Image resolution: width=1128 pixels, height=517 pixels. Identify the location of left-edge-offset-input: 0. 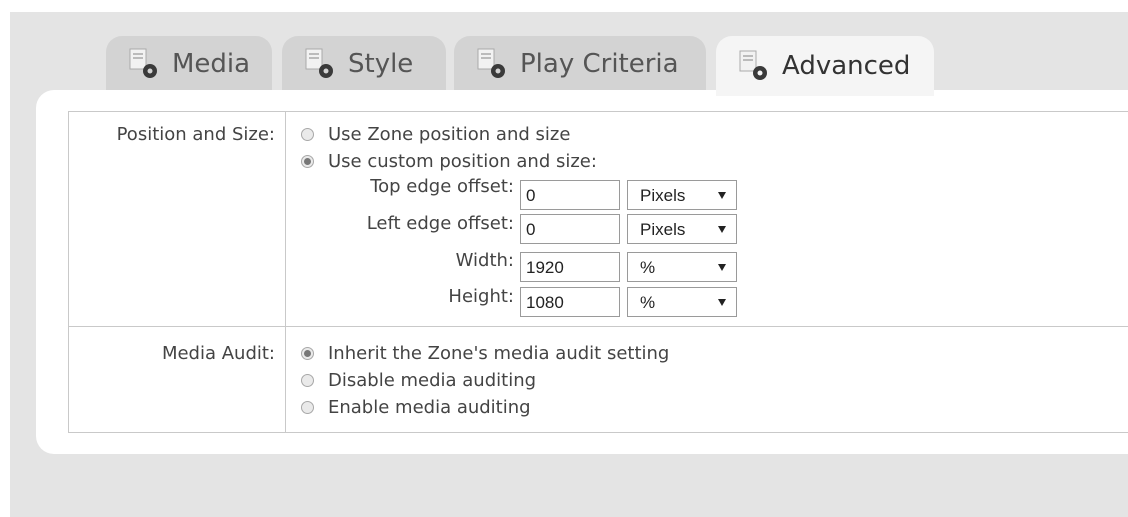
(570, 229).